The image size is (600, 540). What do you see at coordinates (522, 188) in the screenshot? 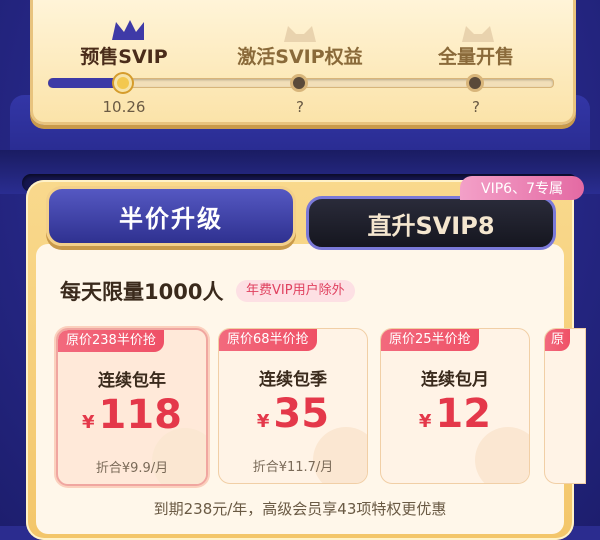
I see `vip-exclusive-tag: VIP6、7专属` at bounding box center [522, 188].